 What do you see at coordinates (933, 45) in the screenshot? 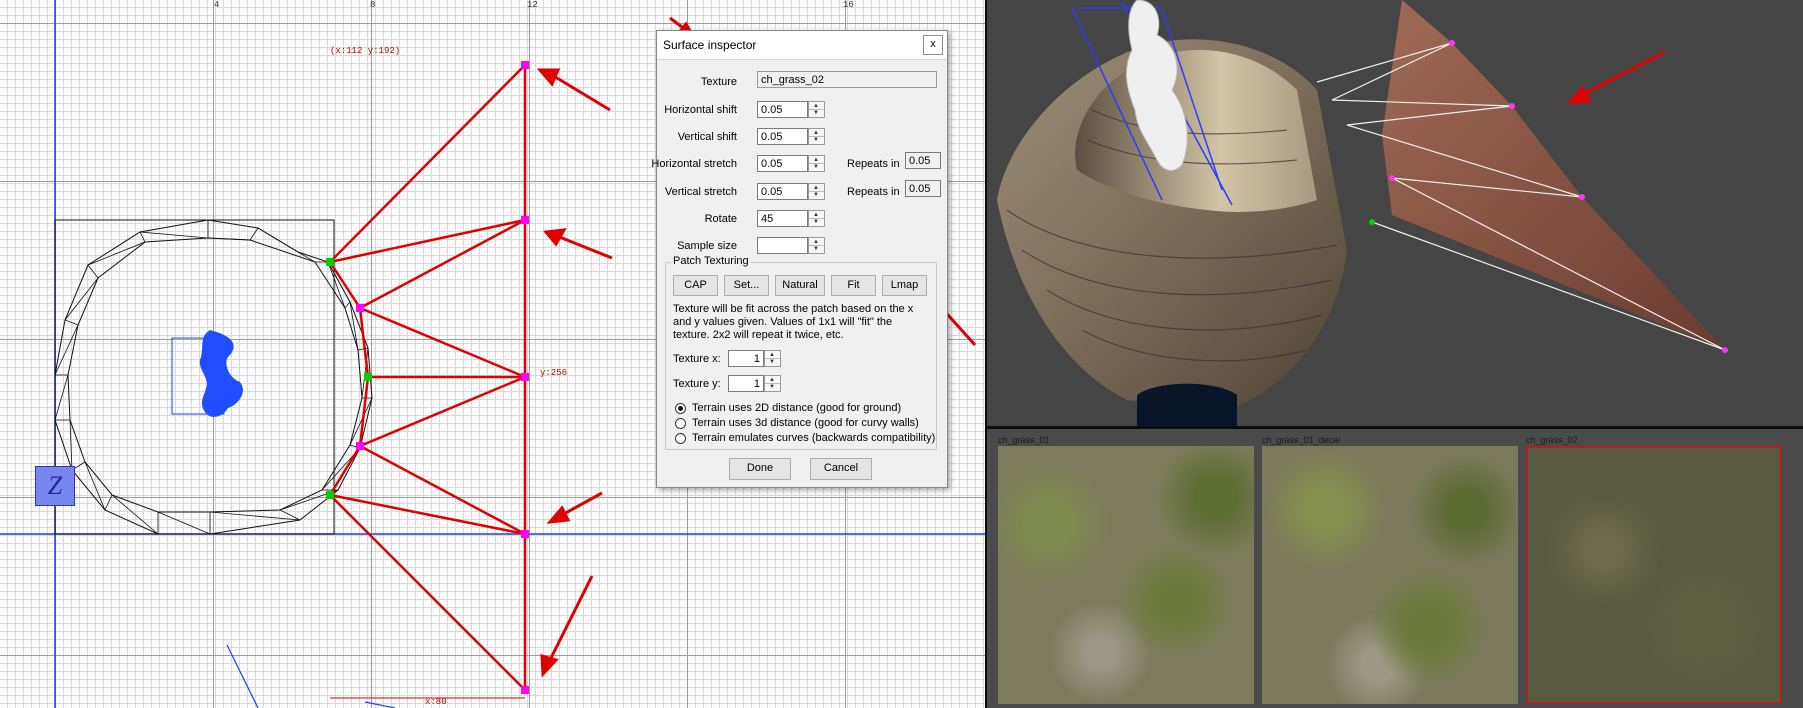
I see `close-icon: x` at bounding box center [933, 45].